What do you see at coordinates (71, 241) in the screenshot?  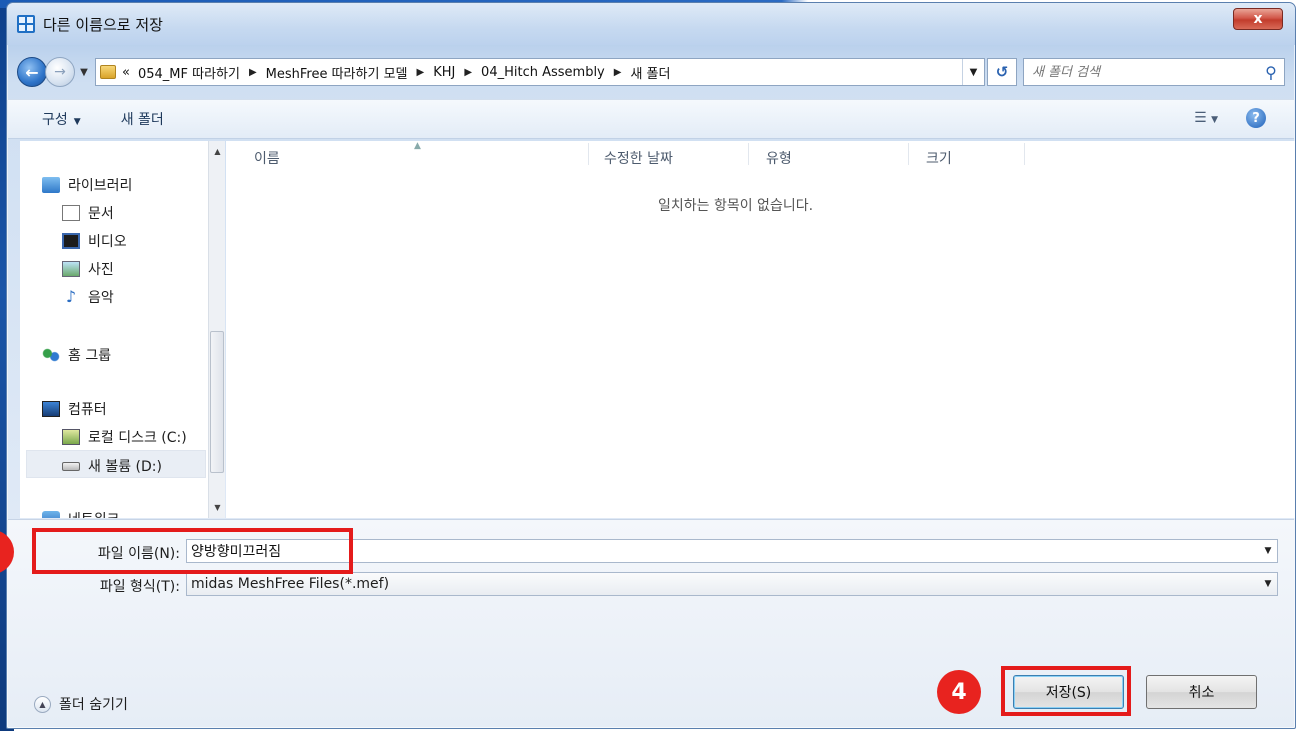 I see `film-icon` at bounding box center [71, 241].